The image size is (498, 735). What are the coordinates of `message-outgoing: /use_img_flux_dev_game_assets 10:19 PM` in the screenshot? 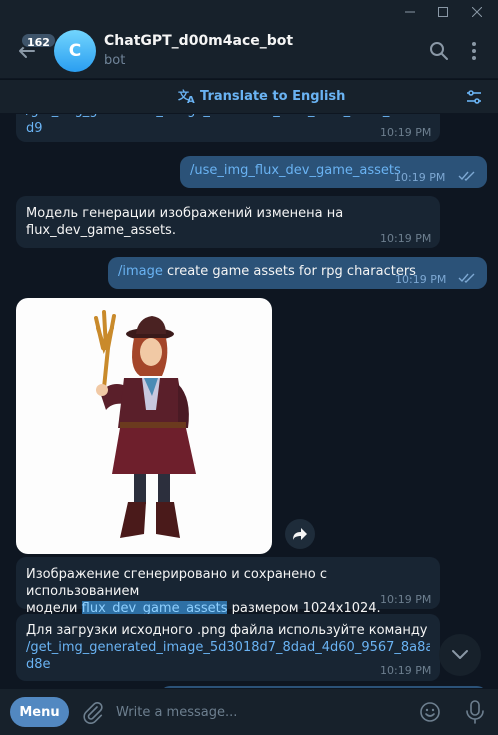 It's located at (333, 172).